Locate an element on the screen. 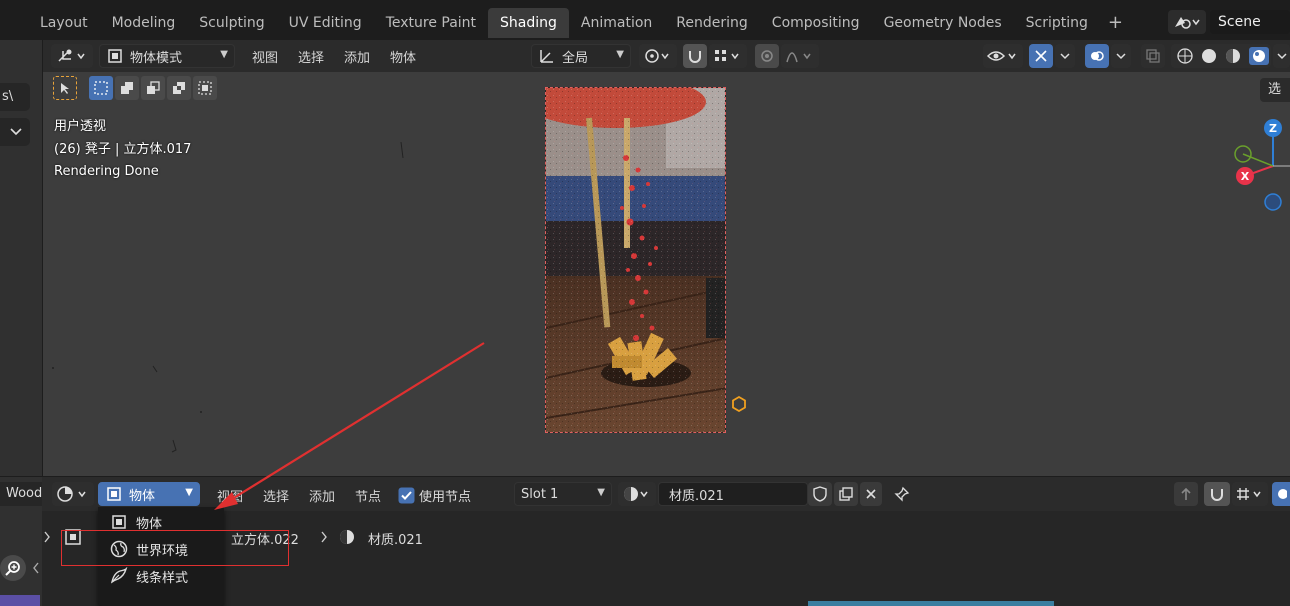  zoom-icon is located at coordinates (12, 568).